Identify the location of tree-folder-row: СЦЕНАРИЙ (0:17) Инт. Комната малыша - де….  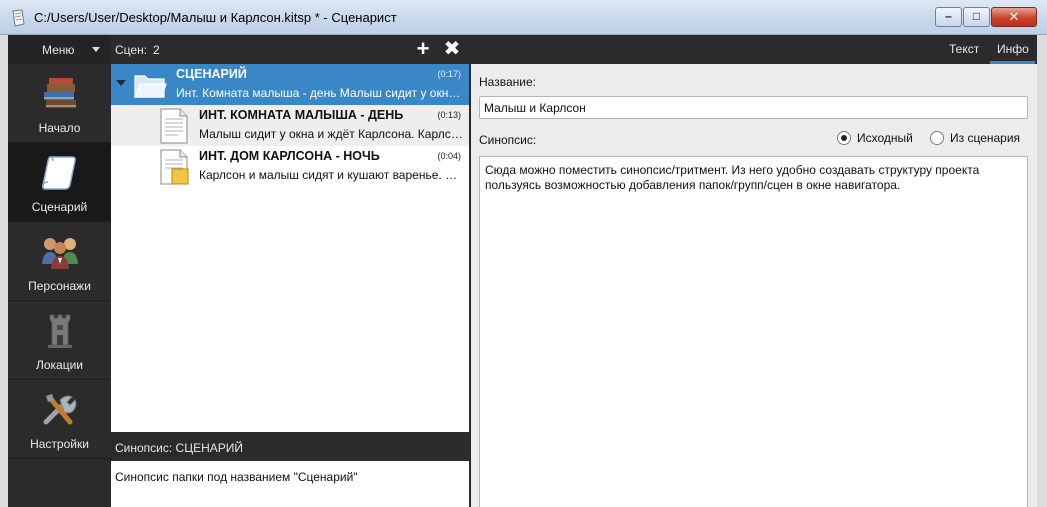
(290, 84).